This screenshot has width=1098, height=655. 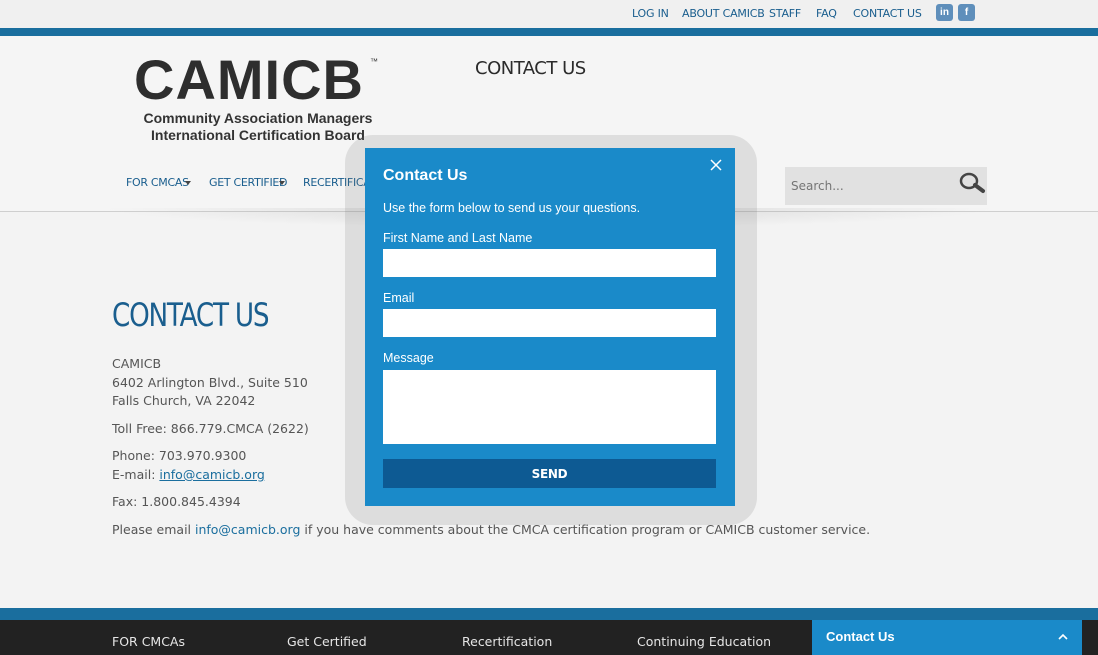 I want to click on footer-for-cmcas: FOR CMCAs, so click(x=148, y=641).